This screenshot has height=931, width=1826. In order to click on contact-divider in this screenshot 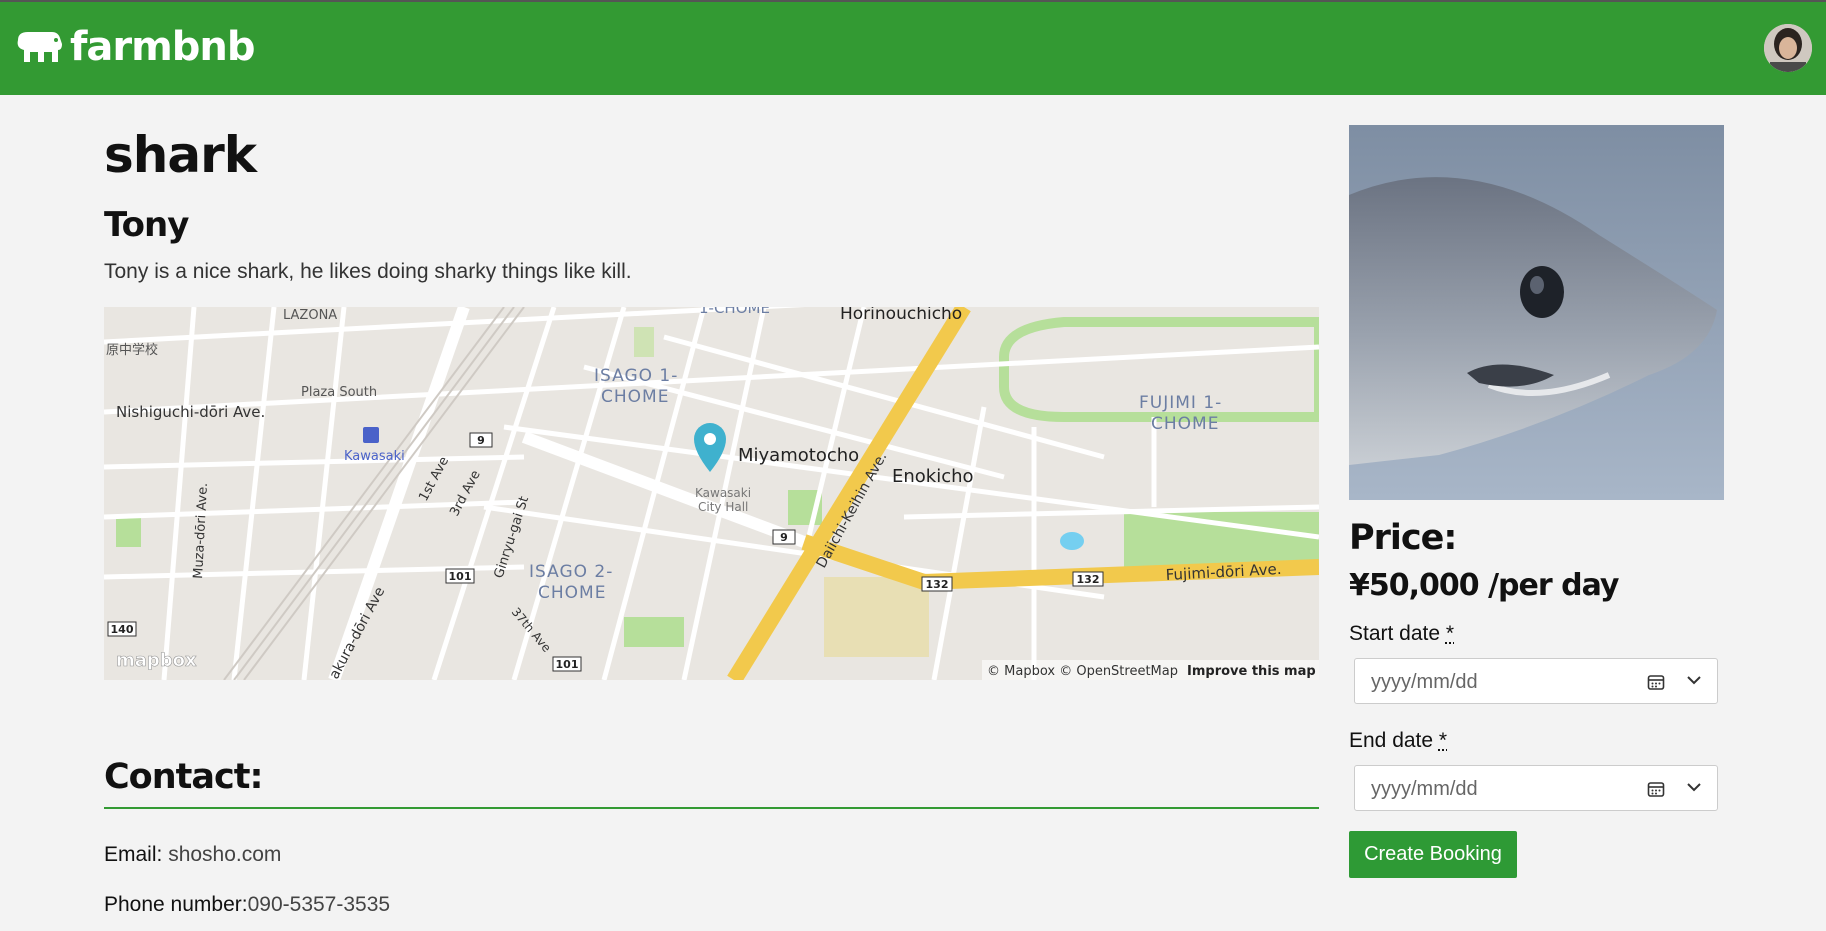, I will do `click(711, 808)`.